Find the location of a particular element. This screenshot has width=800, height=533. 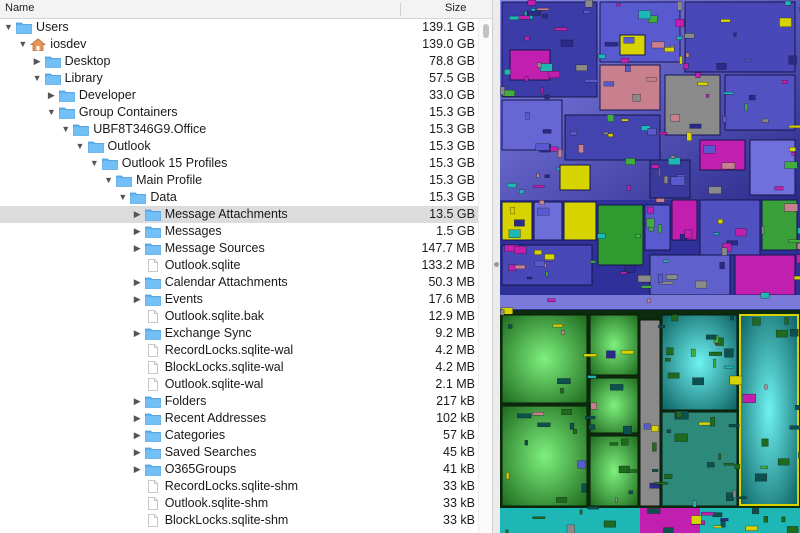

scrollbar-thumb is located at coordinates (486, 31).